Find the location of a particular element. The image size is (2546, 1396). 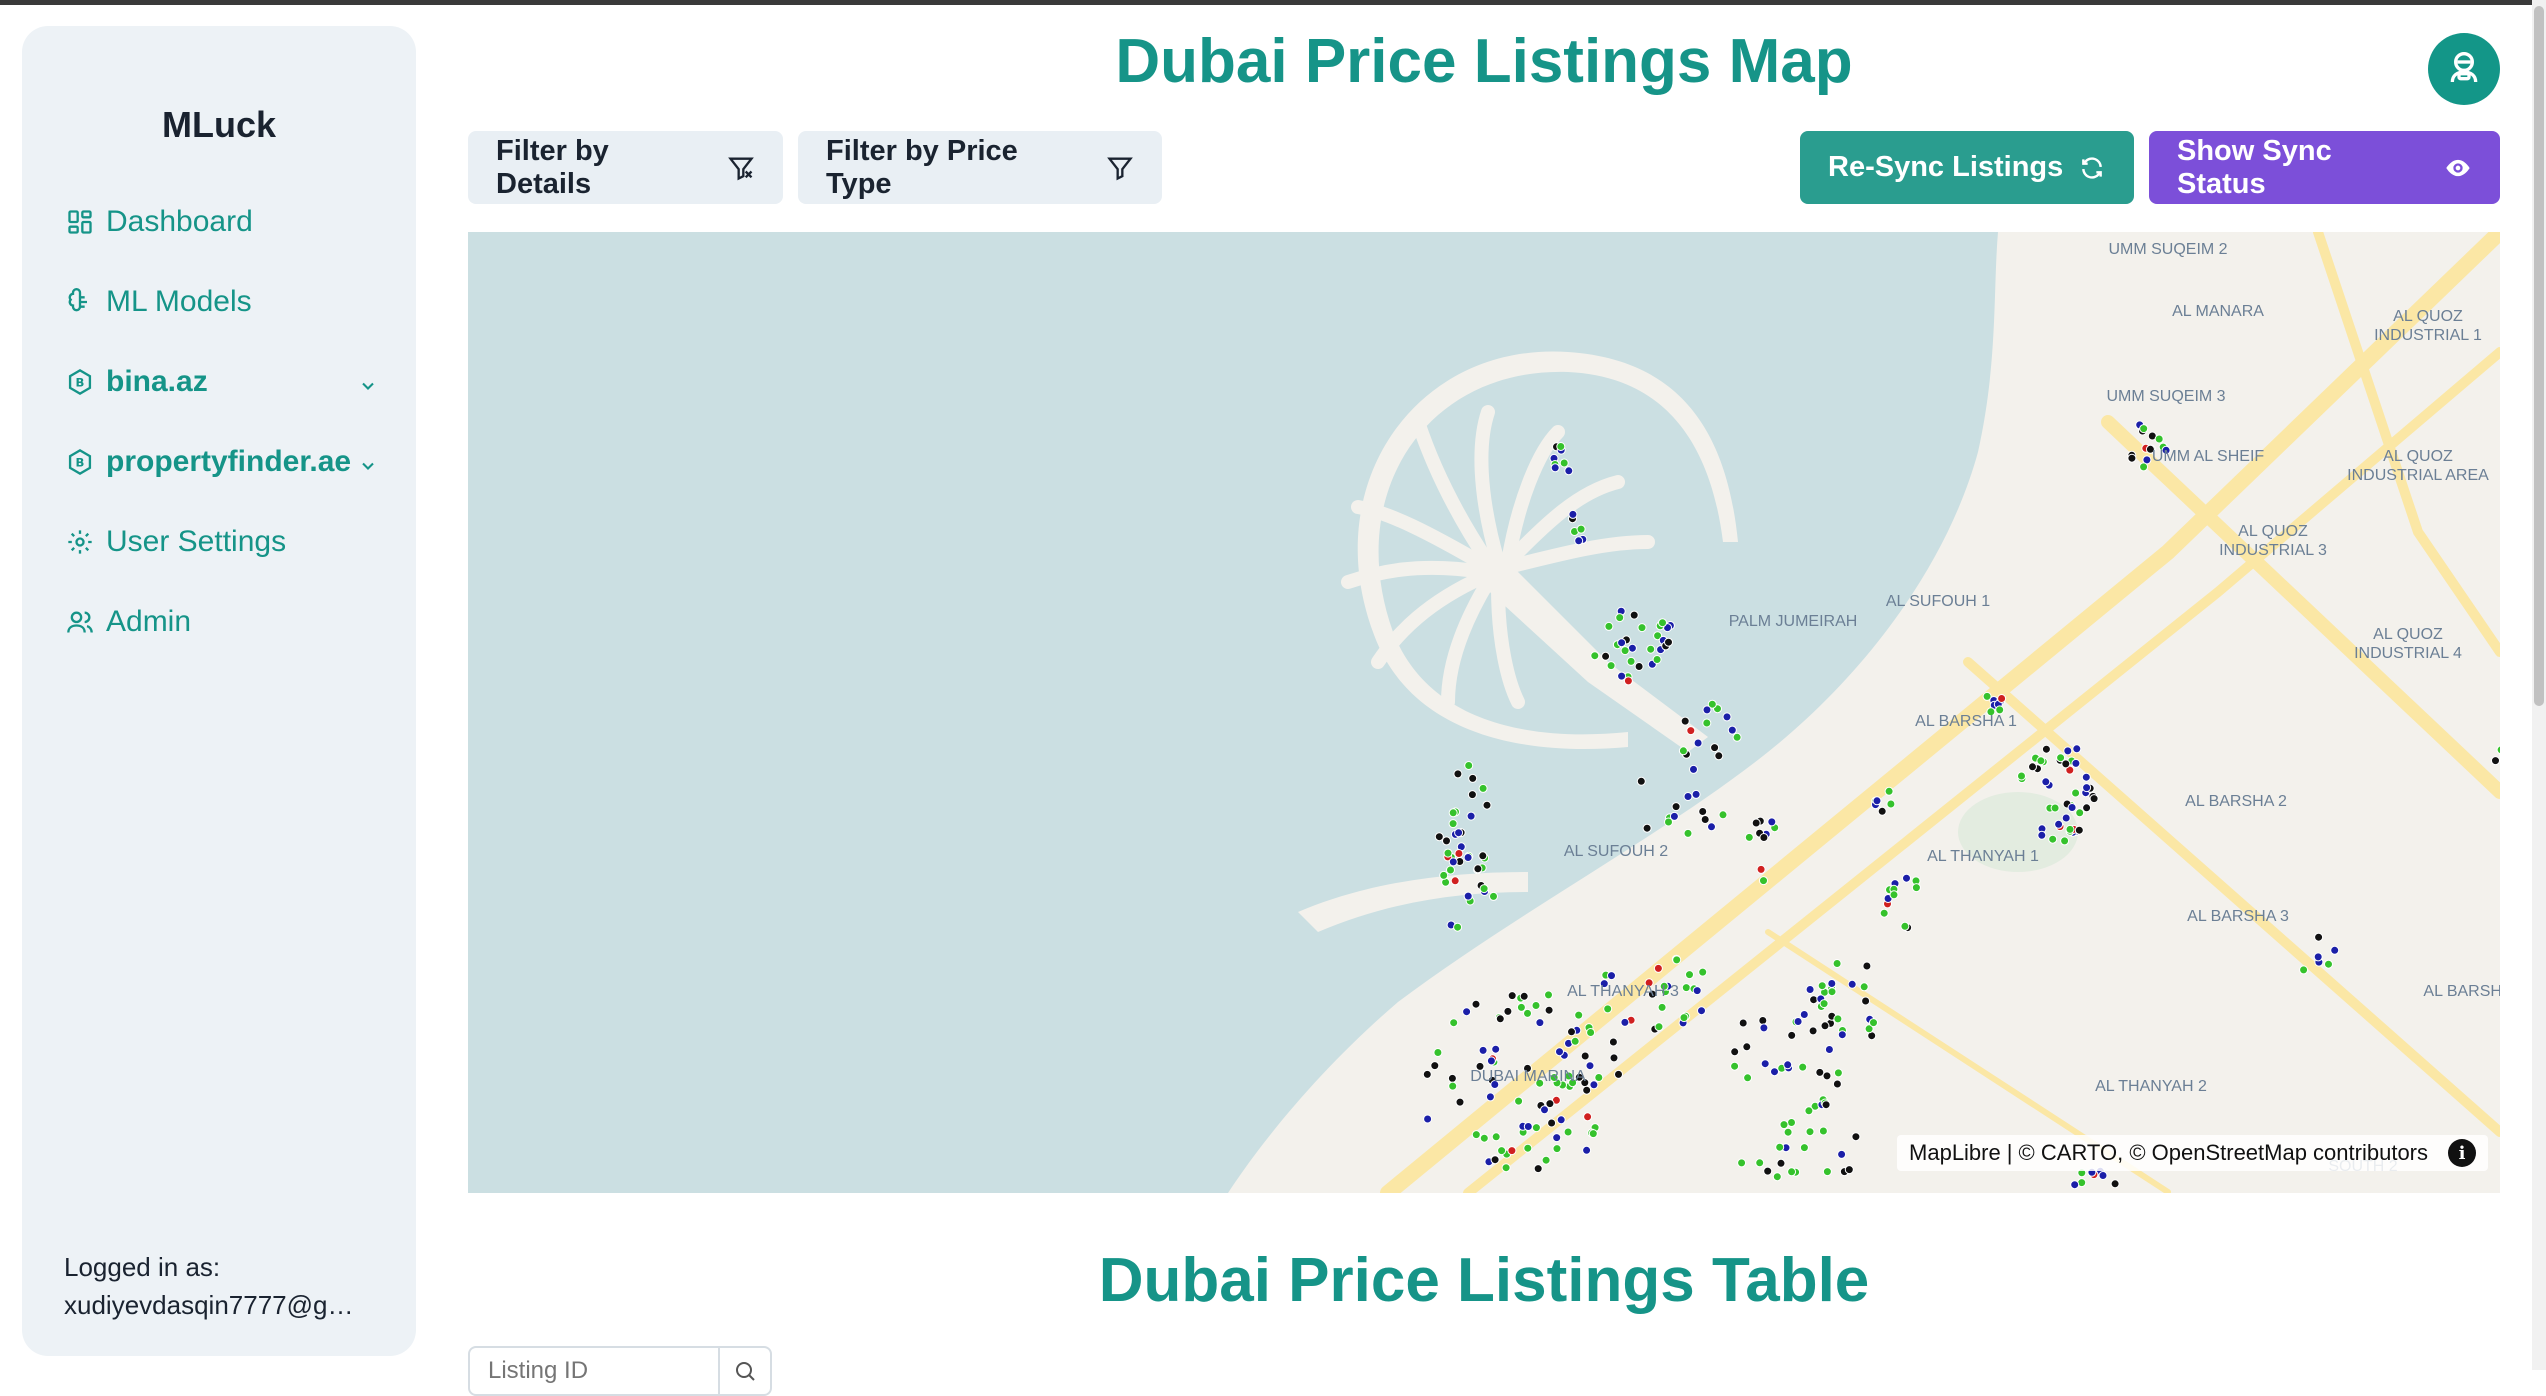

scrollbar-thumb is located at coordinates (2539, 356).